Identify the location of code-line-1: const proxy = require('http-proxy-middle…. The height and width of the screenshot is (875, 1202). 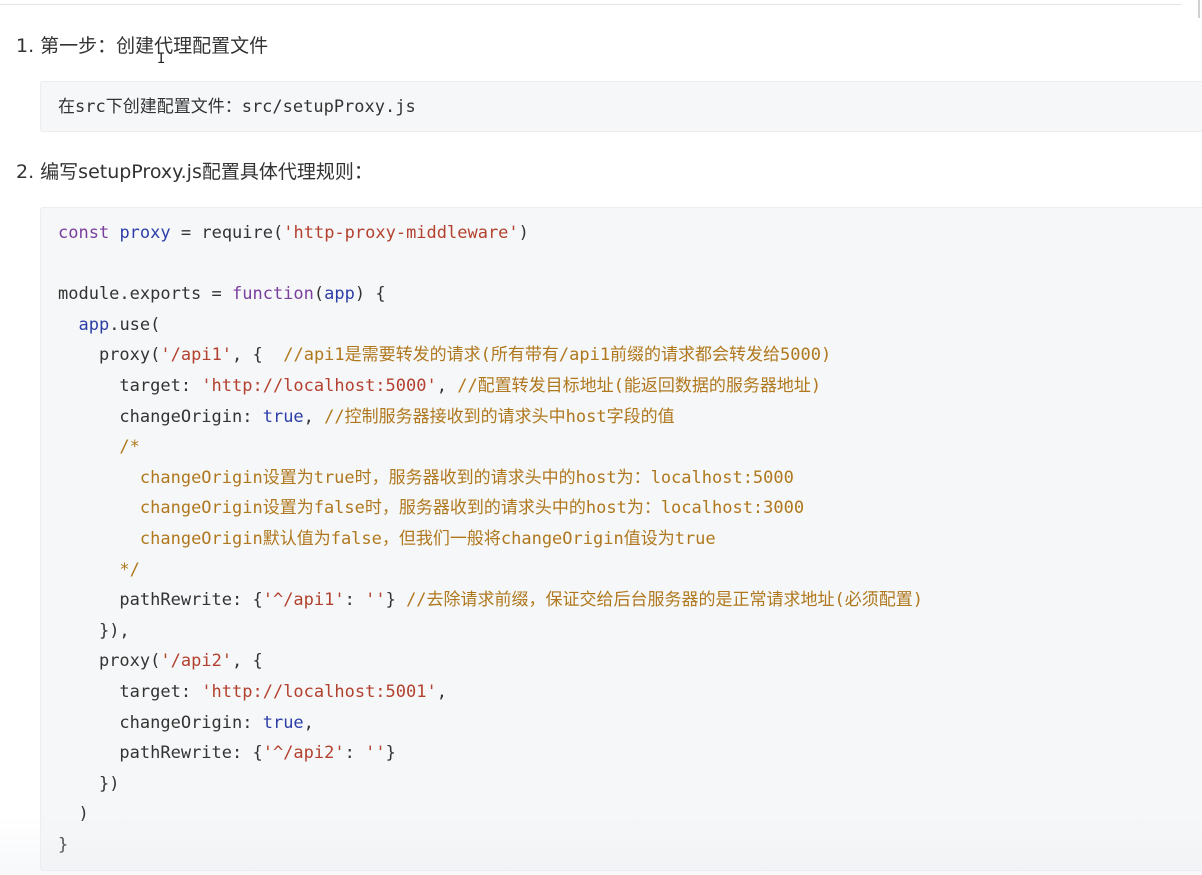
(490, 233).